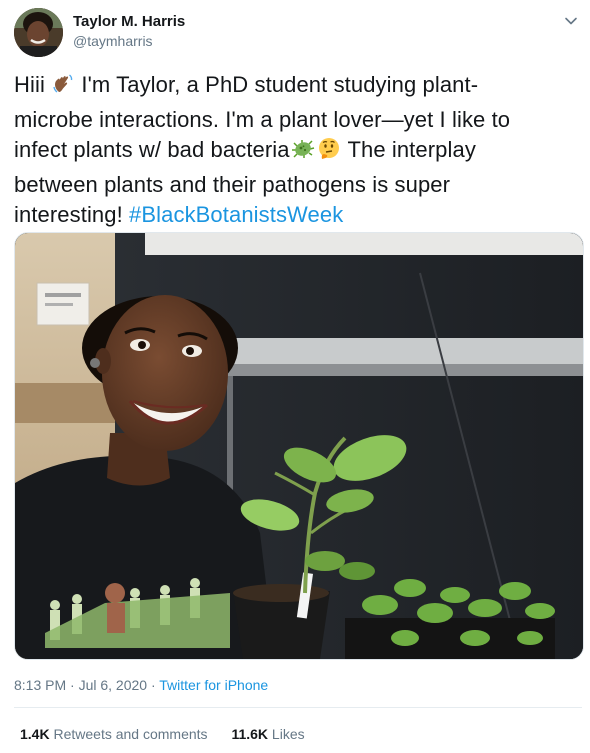 The width and height of the screenshot is (590, 753). I want to click on avatar, so click(38, 32).